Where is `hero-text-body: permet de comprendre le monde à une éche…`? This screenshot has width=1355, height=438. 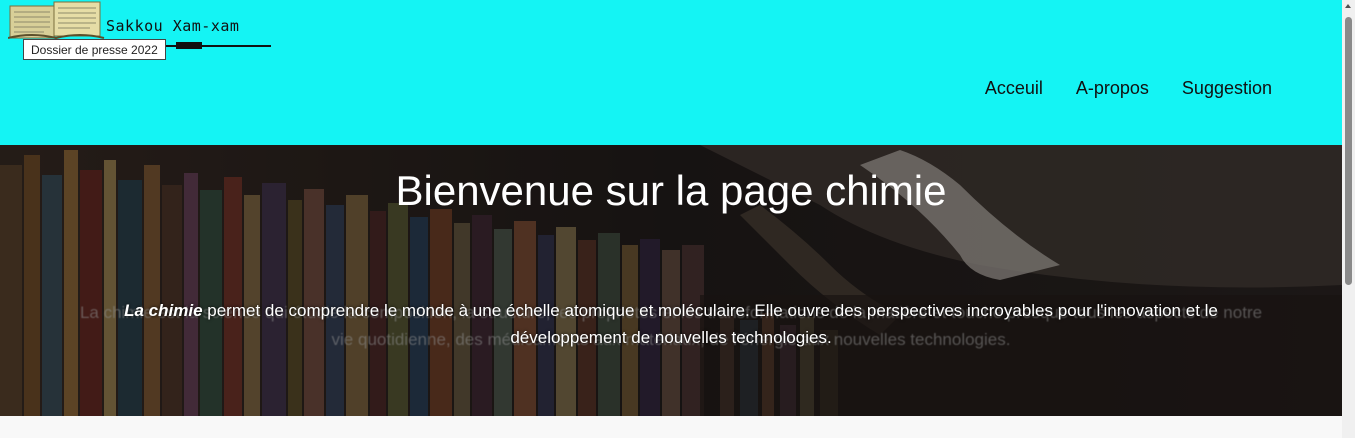
hero-text-body: permet de comprendre le monde à une éche… is located at coordinates (710, 324).